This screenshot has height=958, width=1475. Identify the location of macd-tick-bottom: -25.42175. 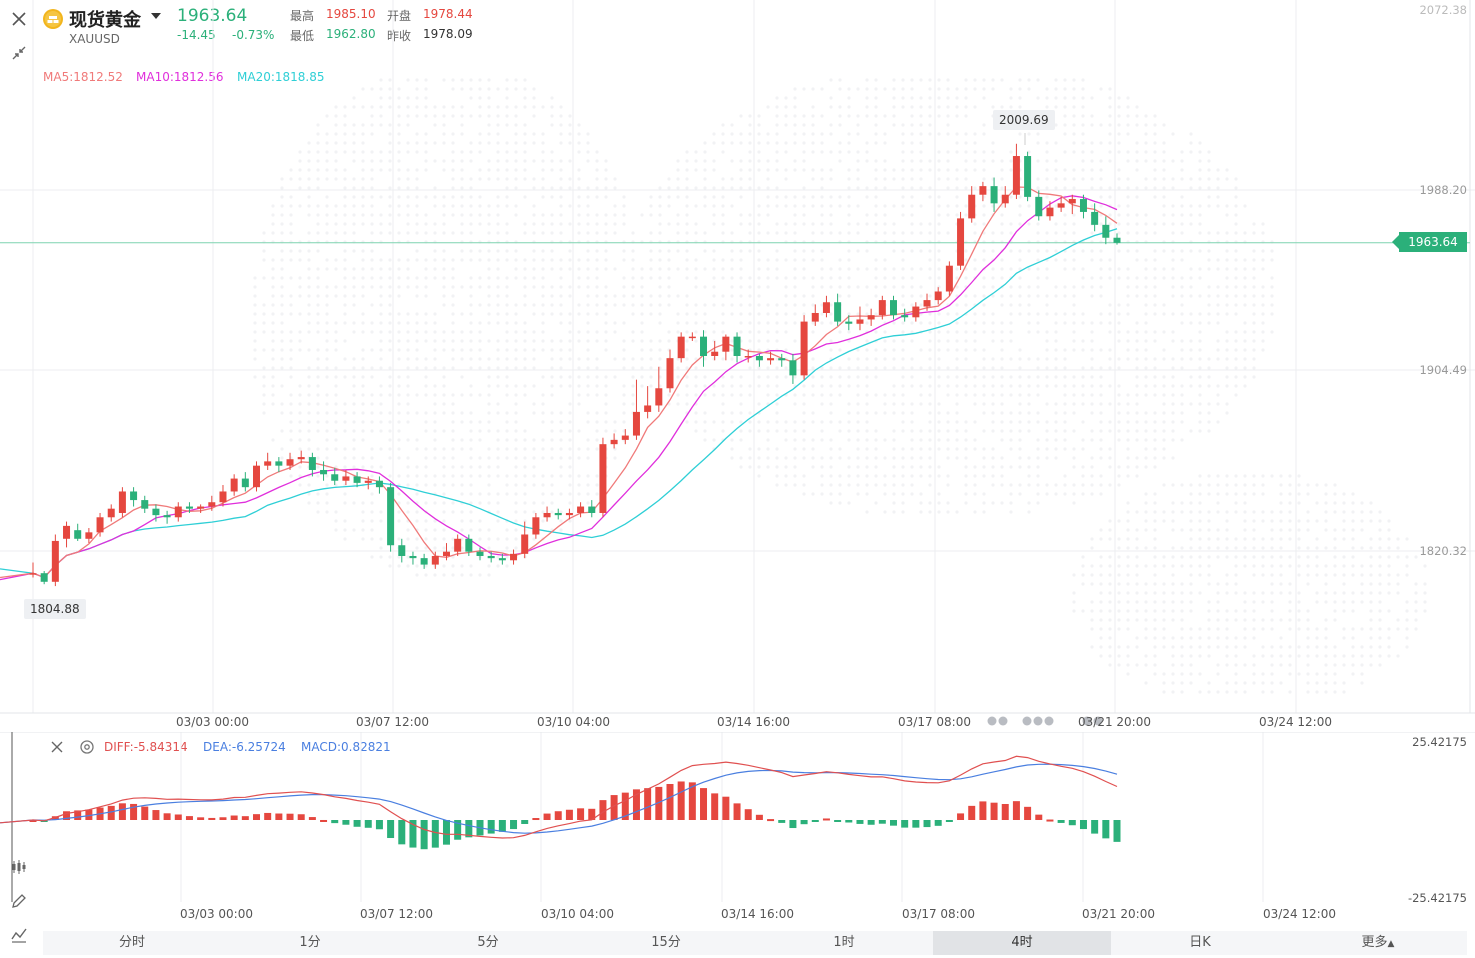
(1437, 898).